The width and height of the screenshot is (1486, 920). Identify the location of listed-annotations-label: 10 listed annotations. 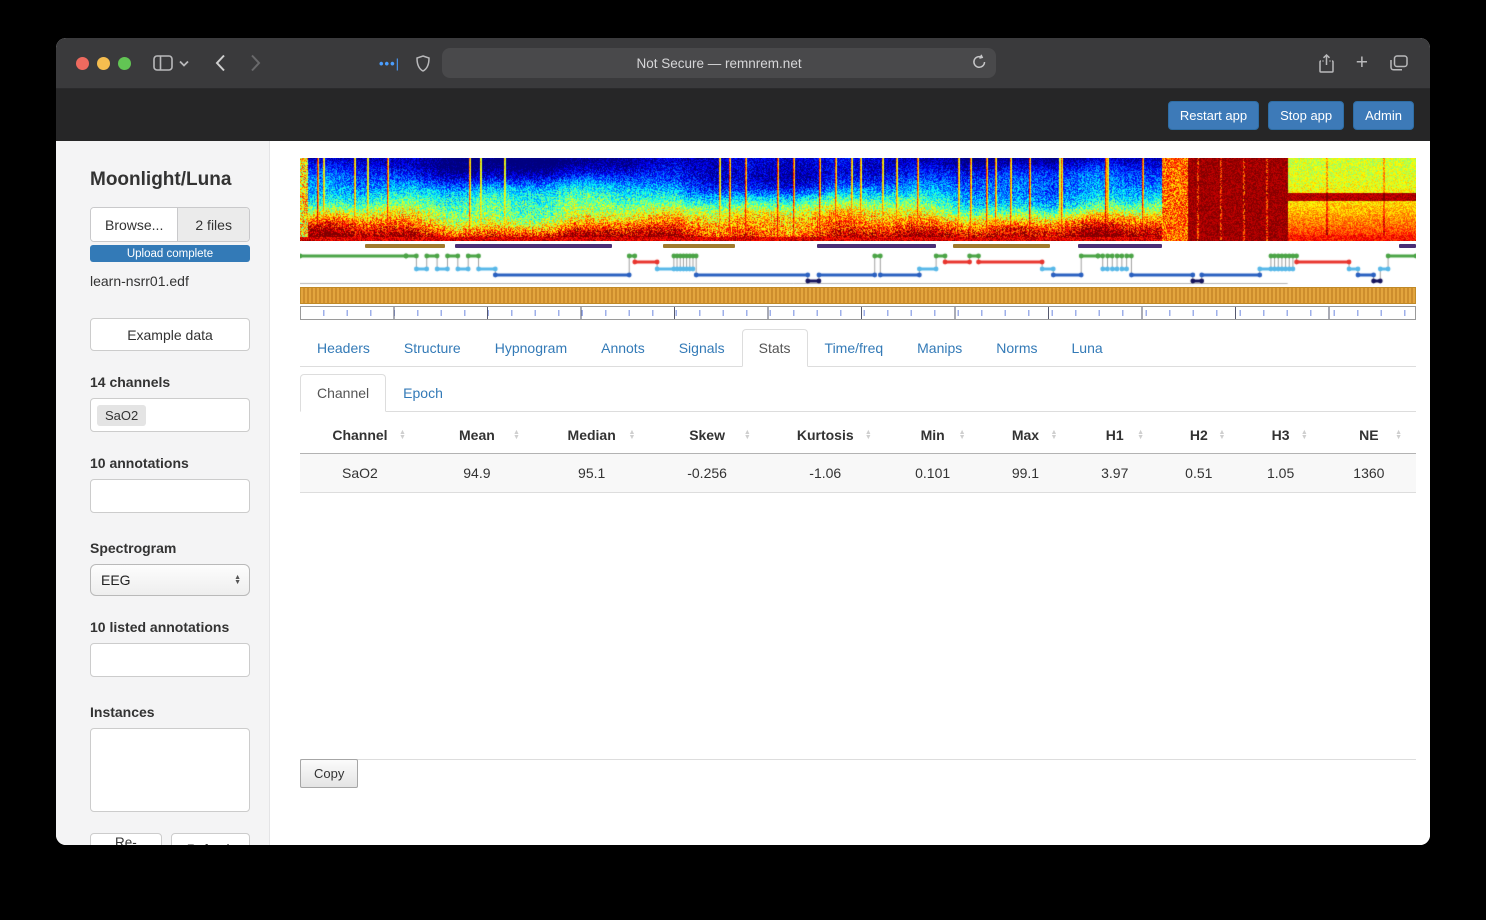
(160, 627).